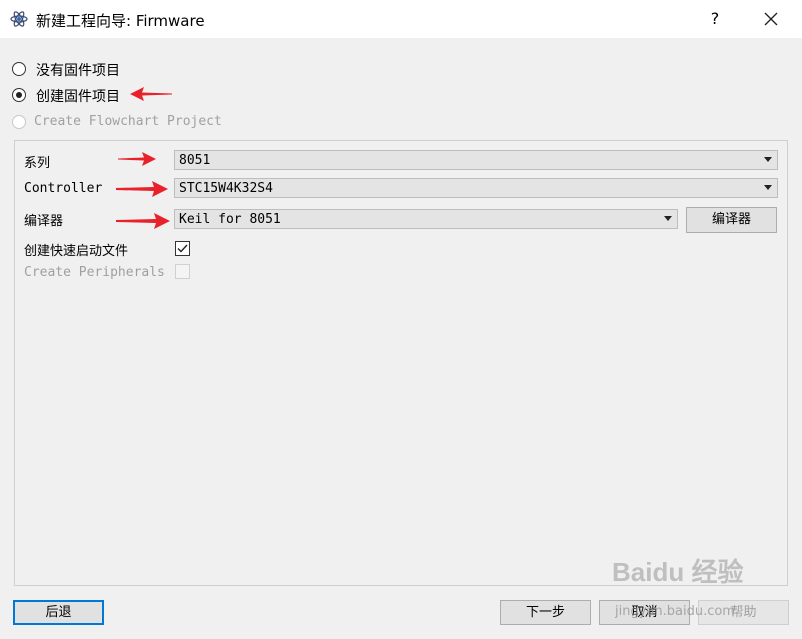  What do you see at coordinates (58, 612) in the screenshot?
I see `back-button: 后退` at bounding box center [58, 612].